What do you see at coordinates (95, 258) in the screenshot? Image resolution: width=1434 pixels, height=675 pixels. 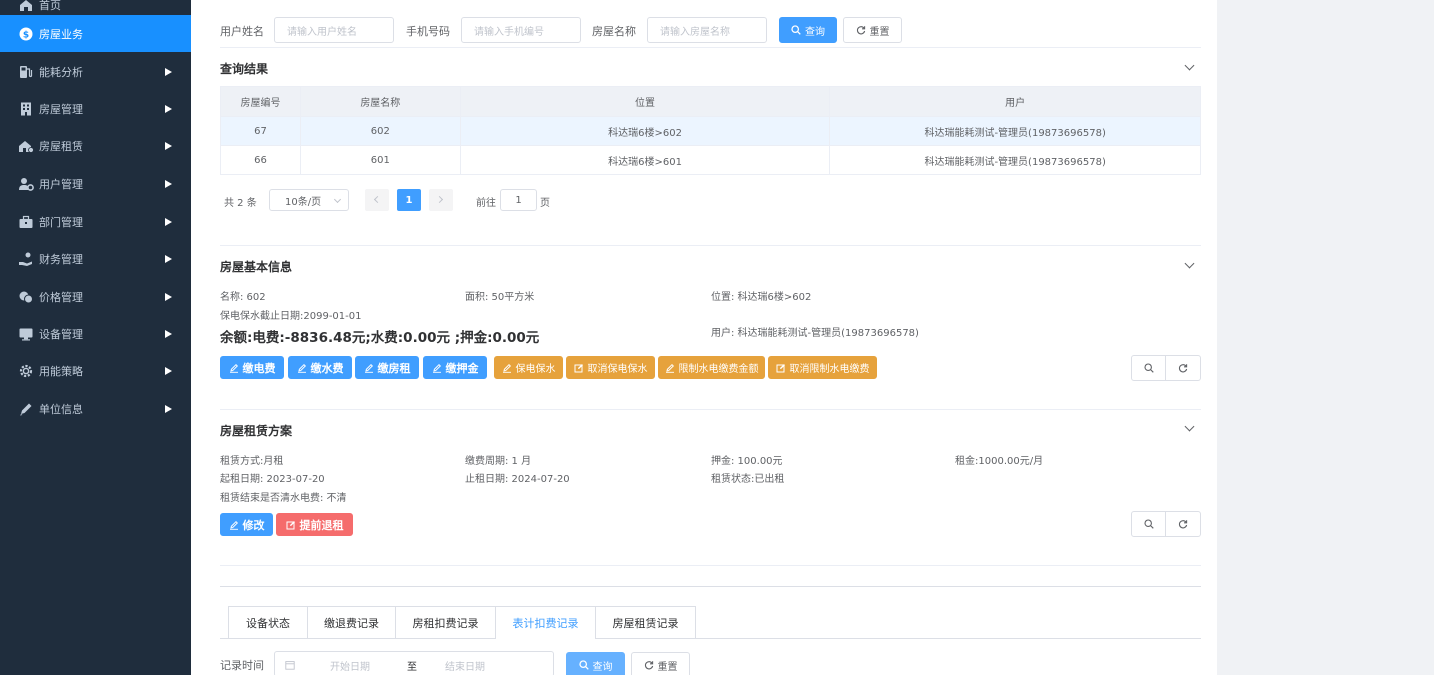 I see `sidebar-item-7: 财务管理` at bounding box center [95, 258].